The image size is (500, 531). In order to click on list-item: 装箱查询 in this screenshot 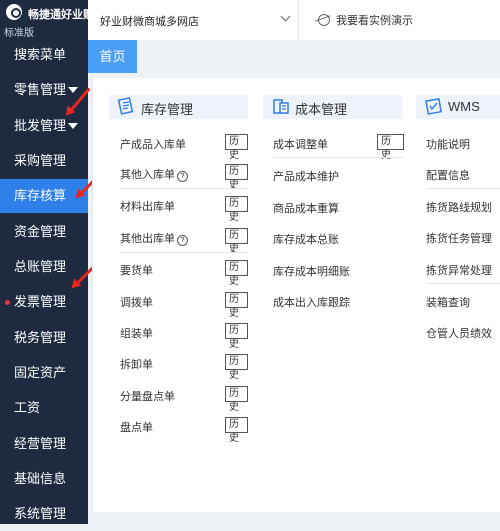, I will do `click(463, 300)`.